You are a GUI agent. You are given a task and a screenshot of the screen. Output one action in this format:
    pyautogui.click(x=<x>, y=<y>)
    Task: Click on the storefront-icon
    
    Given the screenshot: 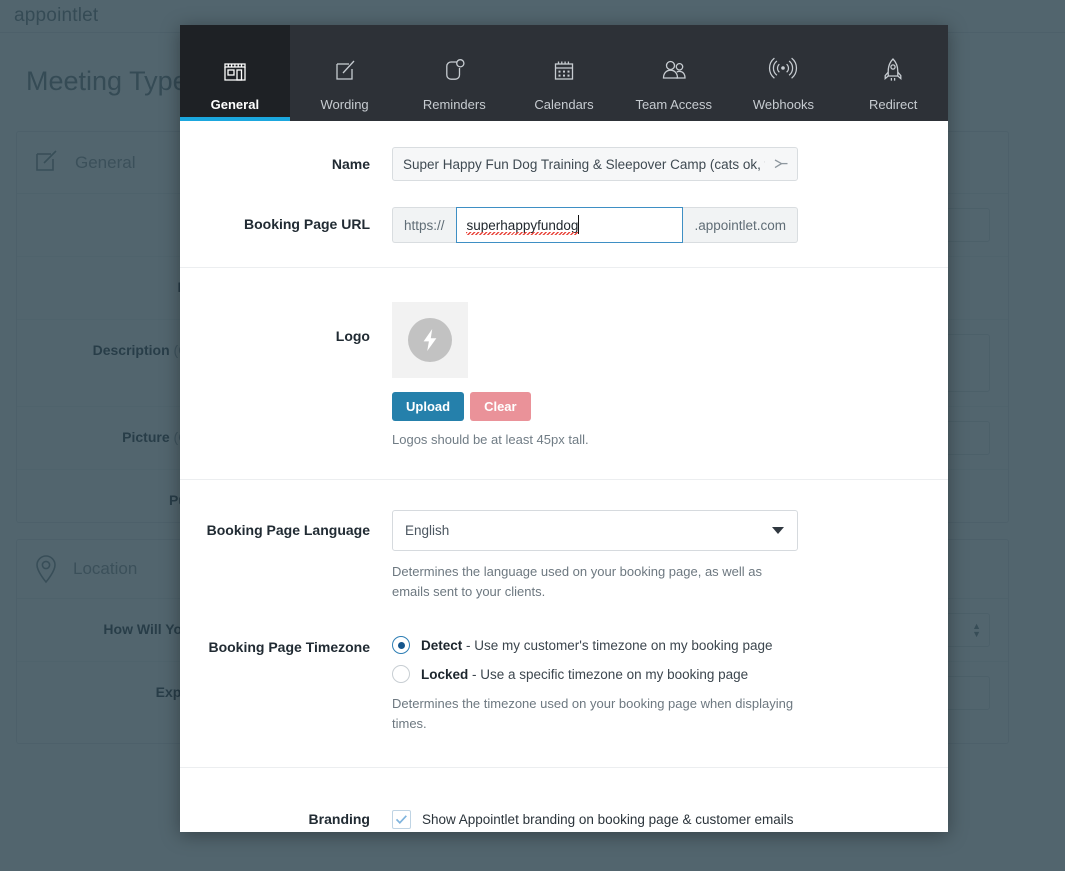 What is the action you would take?
    pyautogui.click(x=235, y=70)
    